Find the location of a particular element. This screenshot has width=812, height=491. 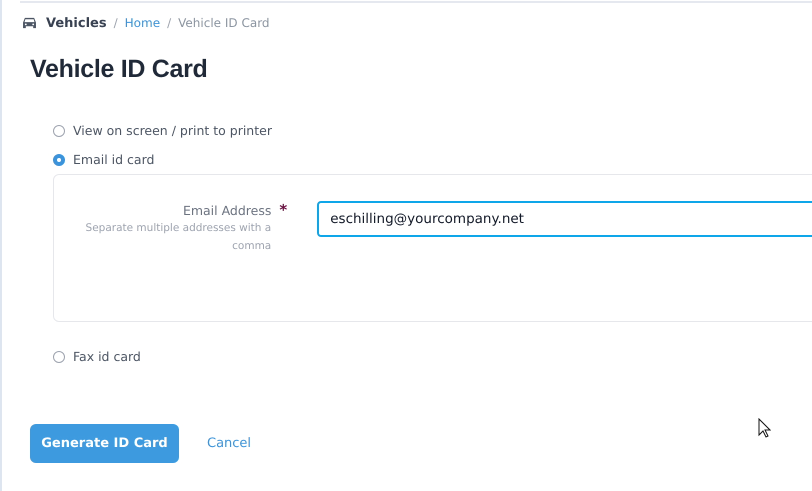

radio-label: Email id card is located at coordinates (113, 159).